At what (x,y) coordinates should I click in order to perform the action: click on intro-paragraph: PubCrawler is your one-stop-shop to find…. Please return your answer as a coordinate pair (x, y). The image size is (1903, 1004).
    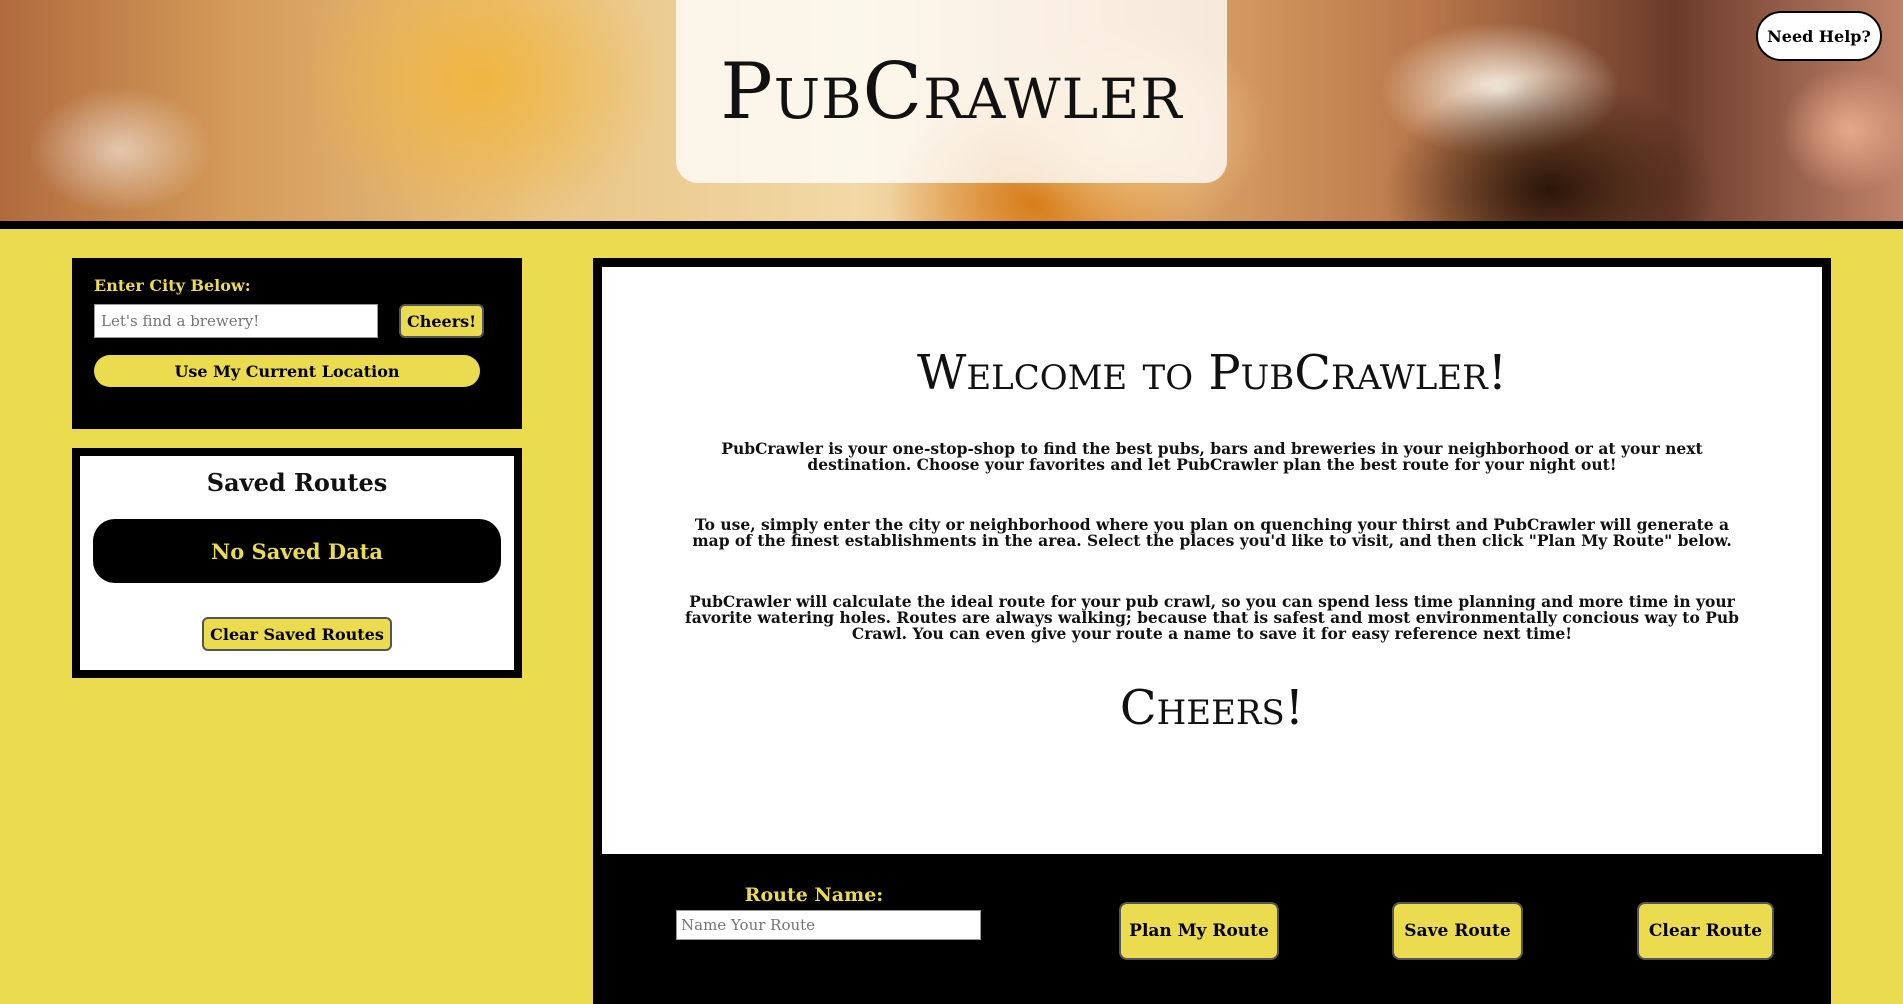
    Looking at the image, I should click on (1212, 456).